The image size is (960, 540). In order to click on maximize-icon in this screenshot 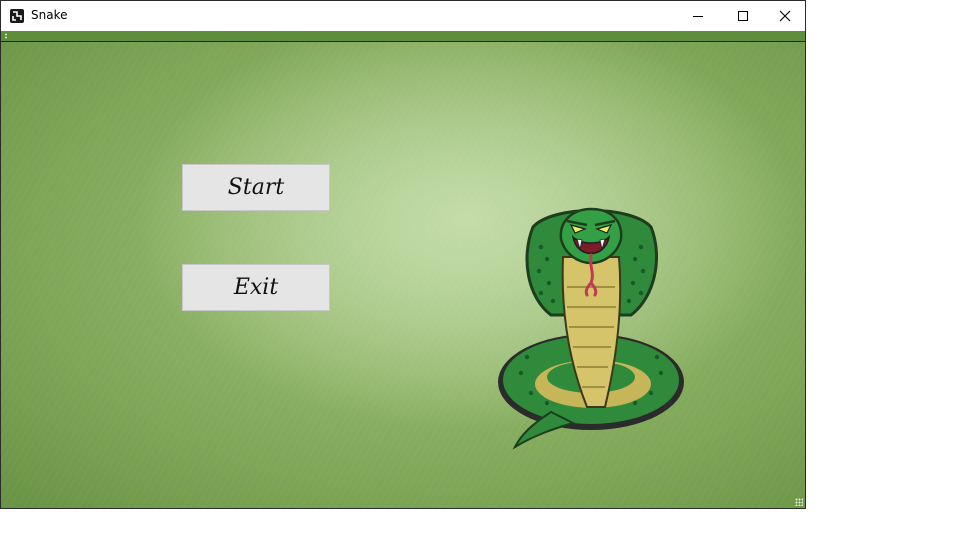, I will do `click(743, 16)`.